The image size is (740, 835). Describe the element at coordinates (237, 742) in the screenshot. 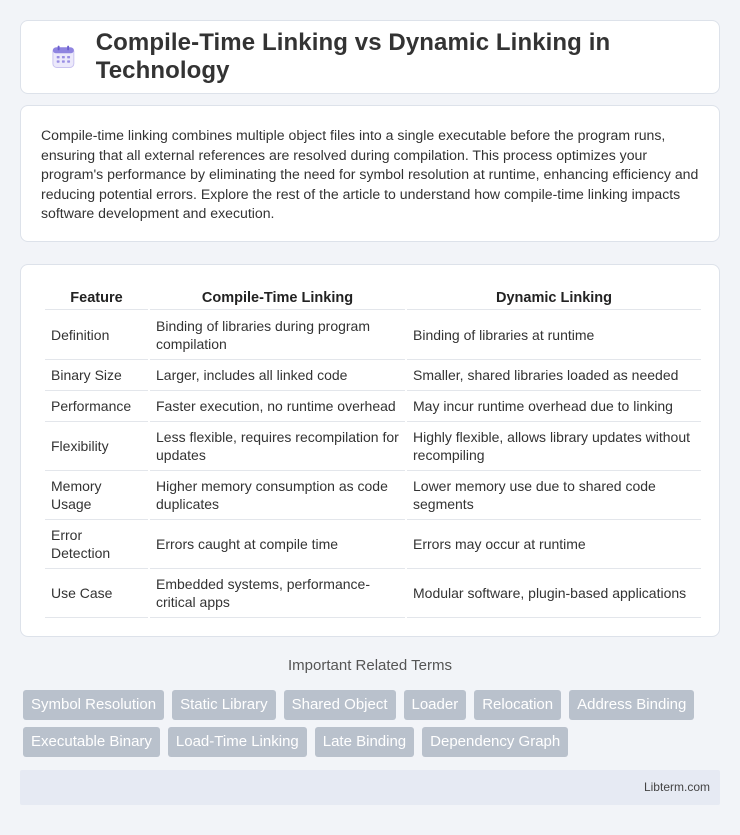

I see `tag-load-time-linking: Load-Time Linking` at that location.